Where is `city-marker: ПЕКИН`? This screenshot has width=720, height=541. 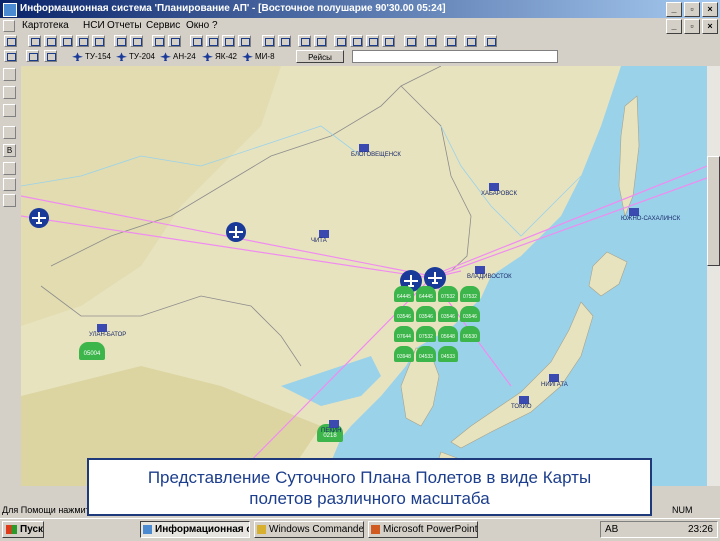
city-marker: ПЕКИН is located at coordinates (331, 427).